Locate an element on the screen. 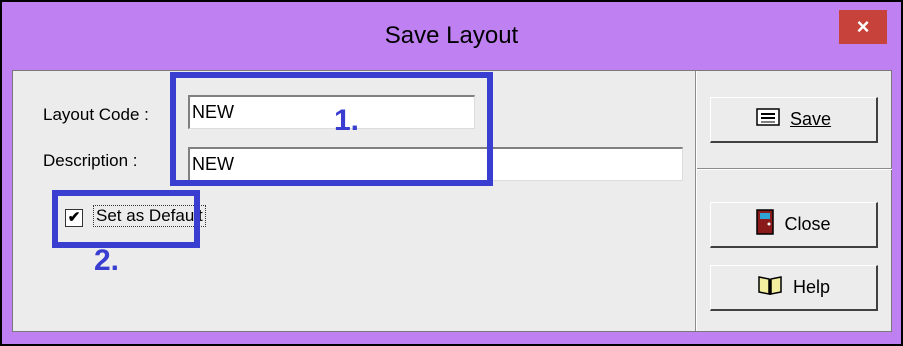 Image resolution: width=903 pixels, height=346 pixels. save-button: Save is located at coordinates (794, 120).